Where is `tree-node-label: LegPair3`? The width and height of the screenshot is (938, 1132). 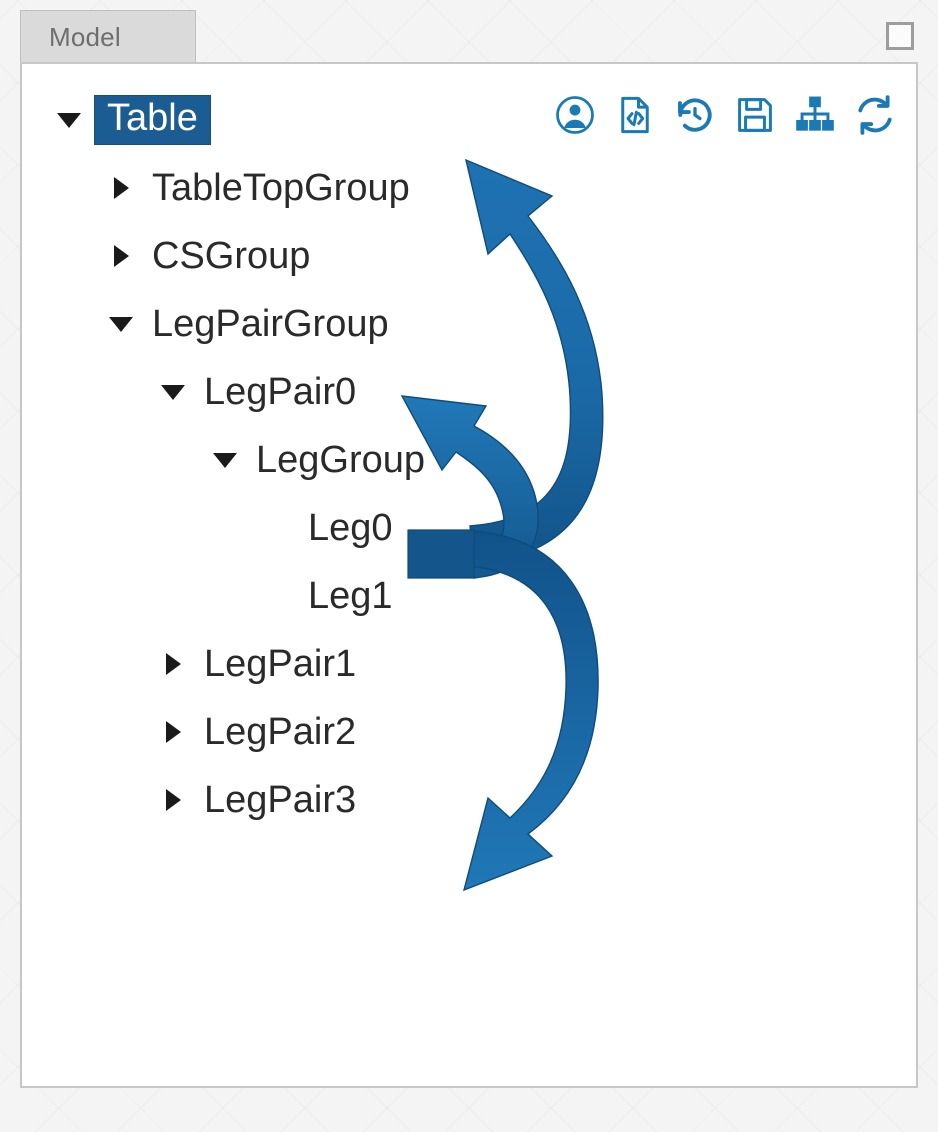
tree-node-label: LegPair3 is located at coordinates (280, 800).